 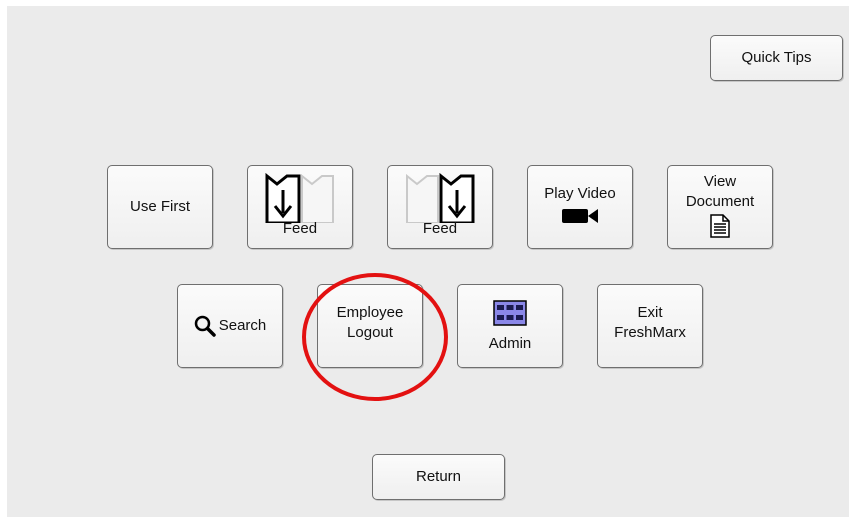 What do you see at coordinates (300, 198) in the screenshot?
I see `feed-left-icon` at bounding box center [300, 198].